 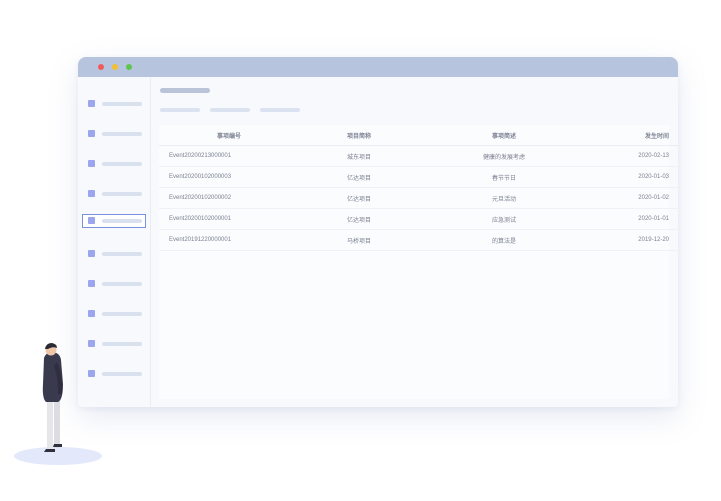 I want to click on page-title-placeholder, so click(x=185, y=90).